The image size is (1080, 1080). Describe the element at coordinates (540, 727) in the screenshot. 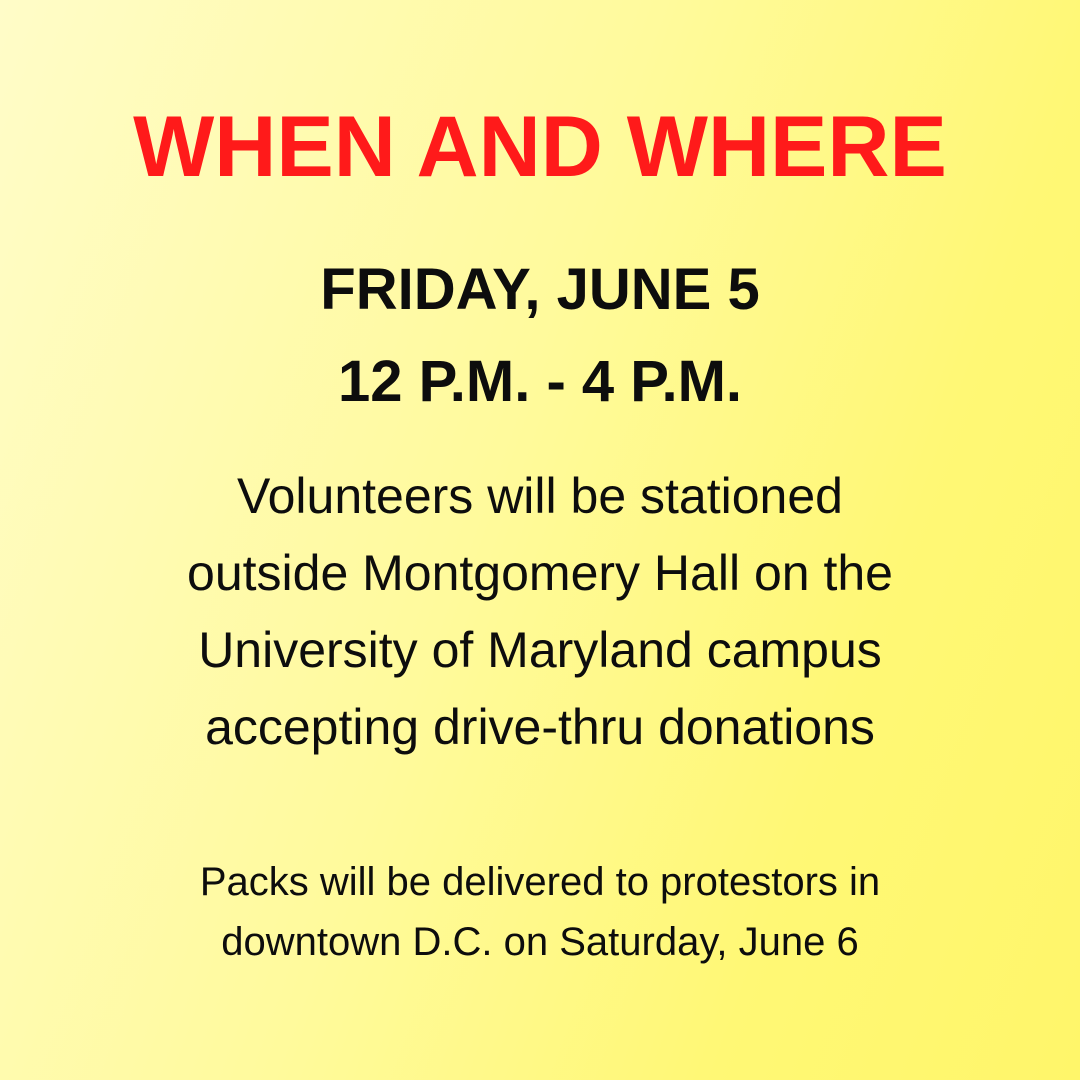

I see `location-line: accepting drive-thru donations` at that location.